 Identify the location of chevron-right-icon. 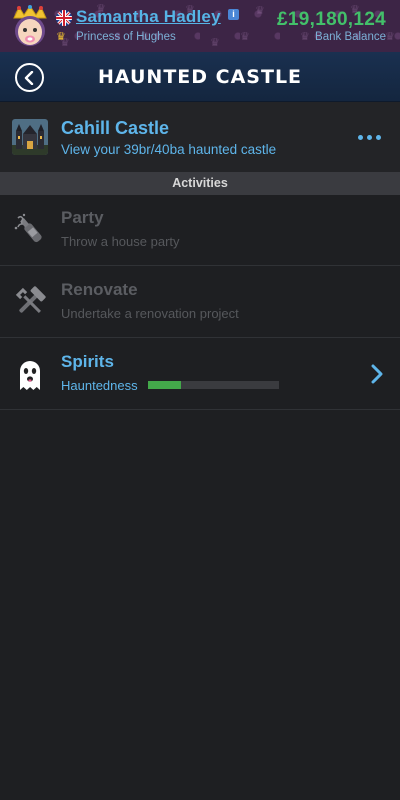
(377, 374).